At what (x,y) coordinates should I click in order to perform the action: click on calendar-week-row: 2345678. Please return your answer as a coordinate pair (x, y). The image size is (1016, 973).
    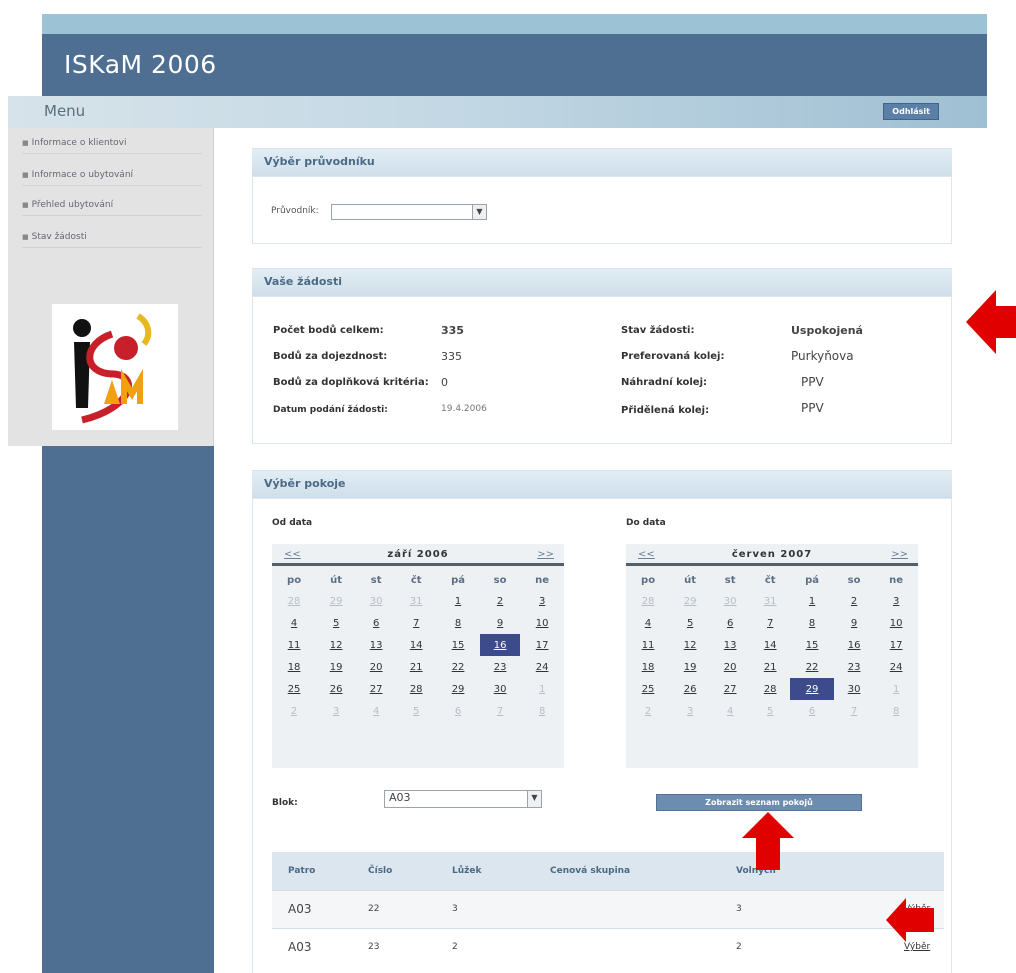
    Looking at the image, I should click on (772, 711).